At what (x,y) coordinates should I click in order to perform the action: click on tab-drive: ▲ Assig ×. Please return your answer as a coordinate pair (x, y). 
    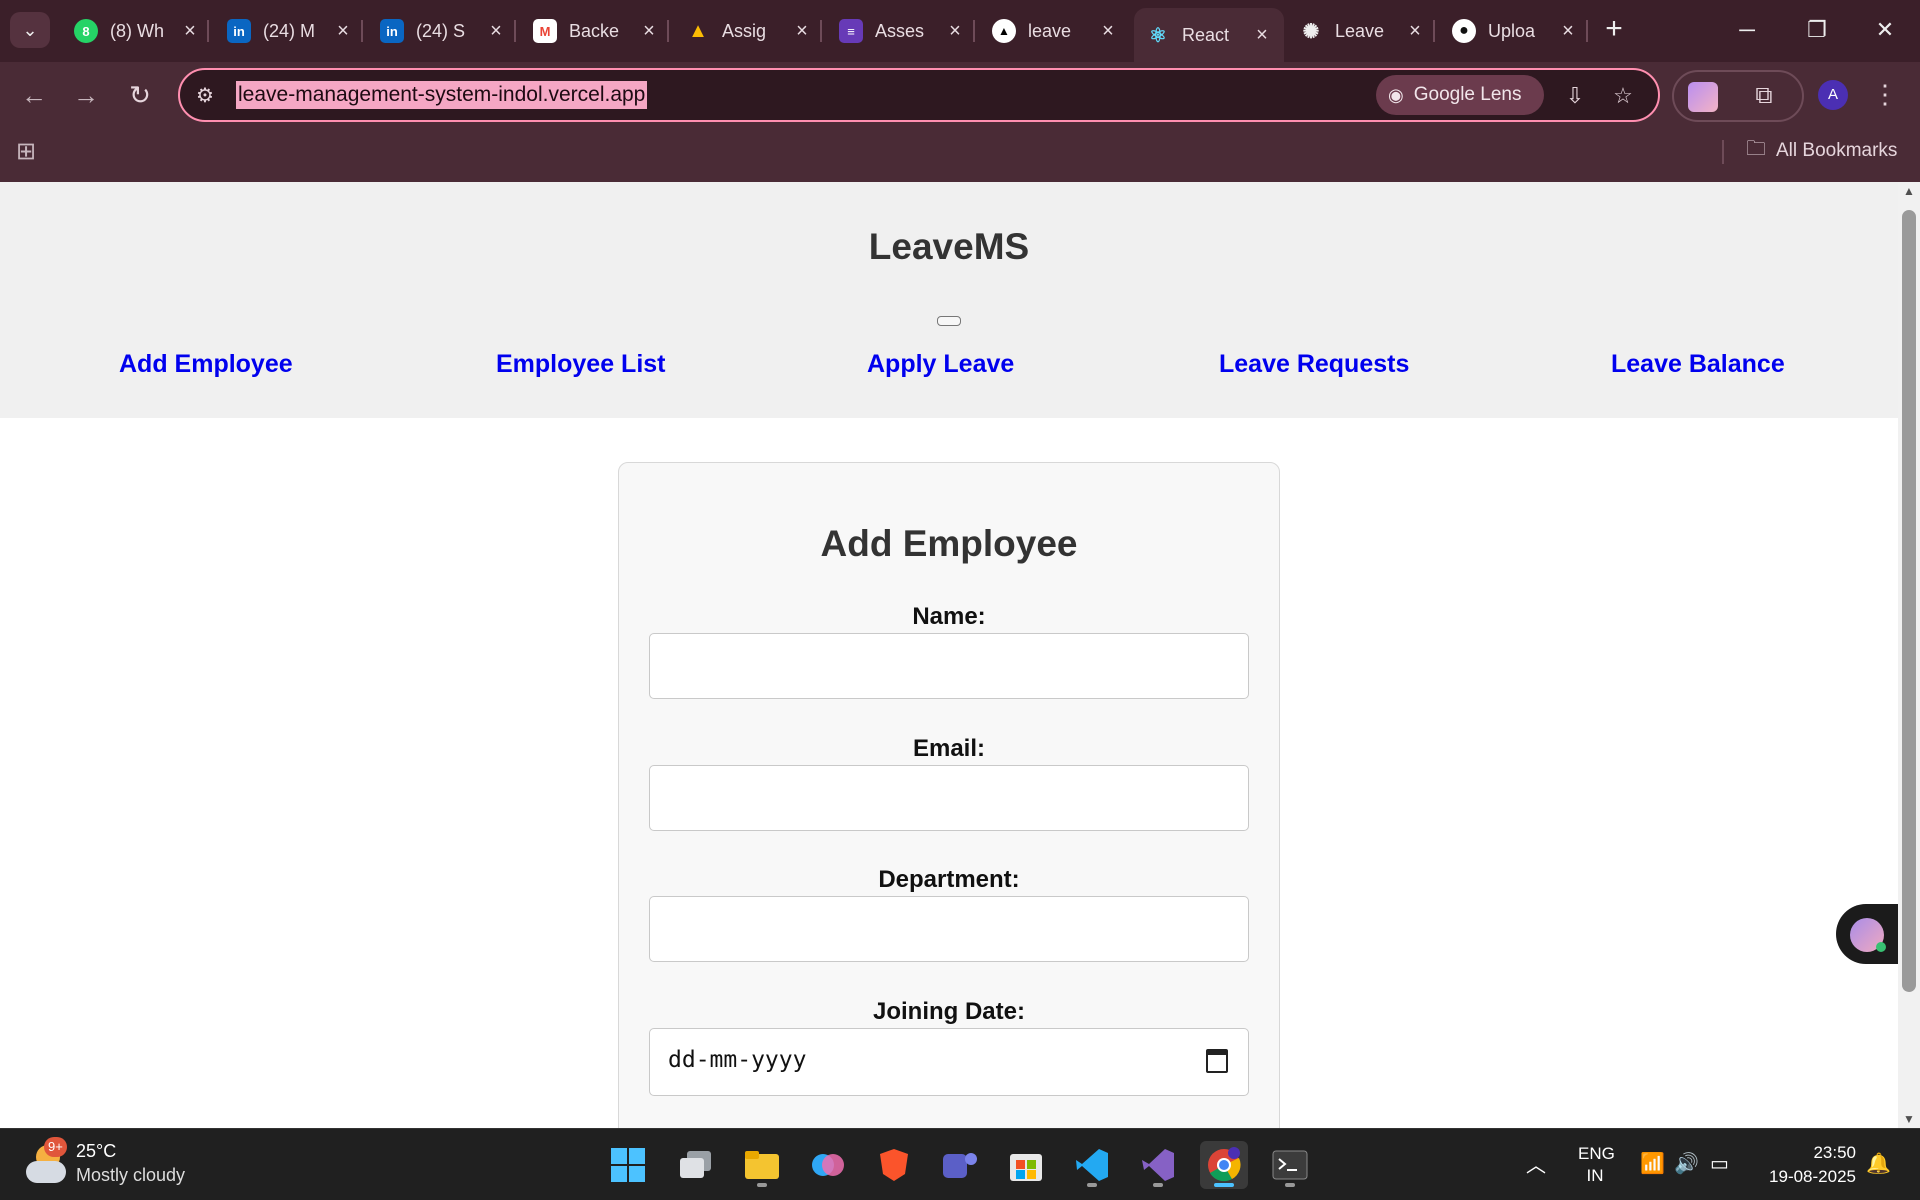
    Looking at the image, I should click on (749, 31).